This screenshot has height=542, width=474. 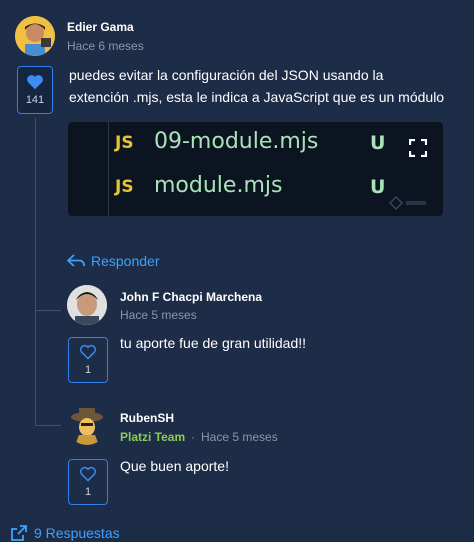 What do you see at coordinates (213, 343) in the screenshot?
I see `reply-text: tu aporte fue de gran utilidad!!` at bounding box center [213, 343].